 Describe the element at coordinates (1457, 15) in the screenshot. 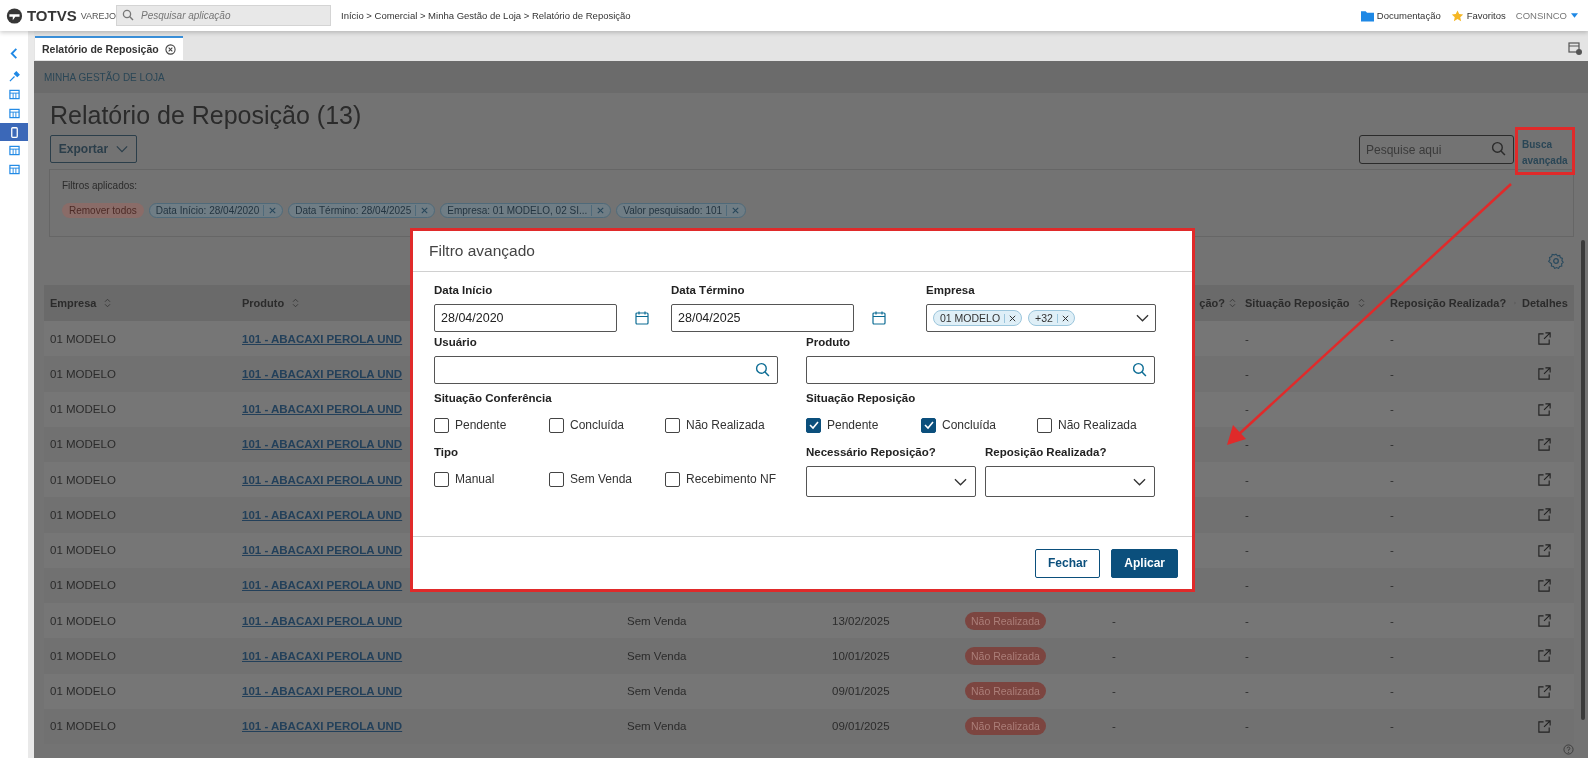

I see `star-icon` at that location.